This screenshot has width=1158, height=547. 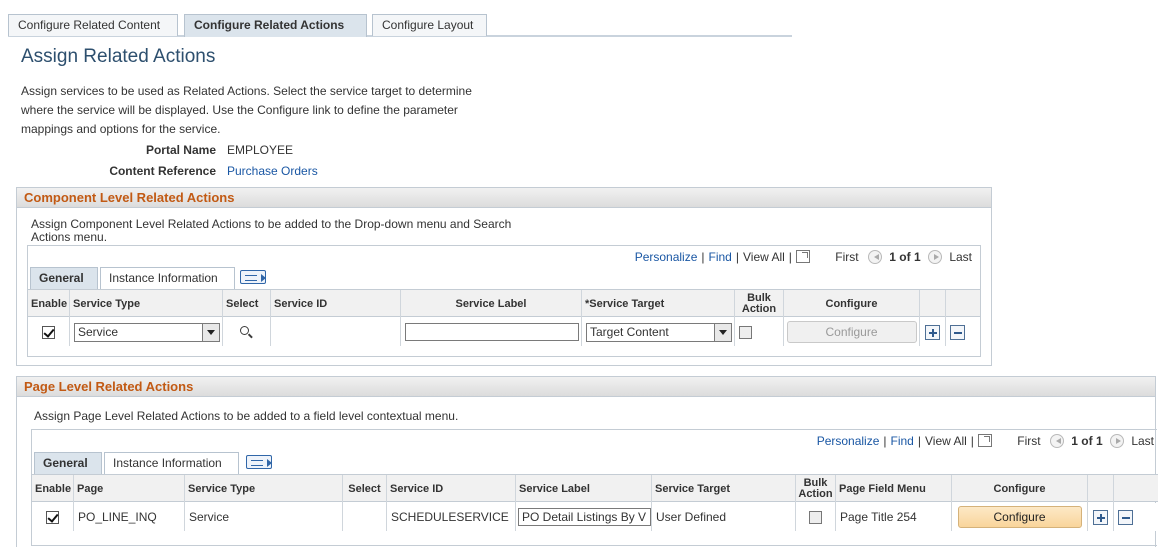 I want to click on header-page-field-menu: Page Field Menu, so click(x=894, y=489).